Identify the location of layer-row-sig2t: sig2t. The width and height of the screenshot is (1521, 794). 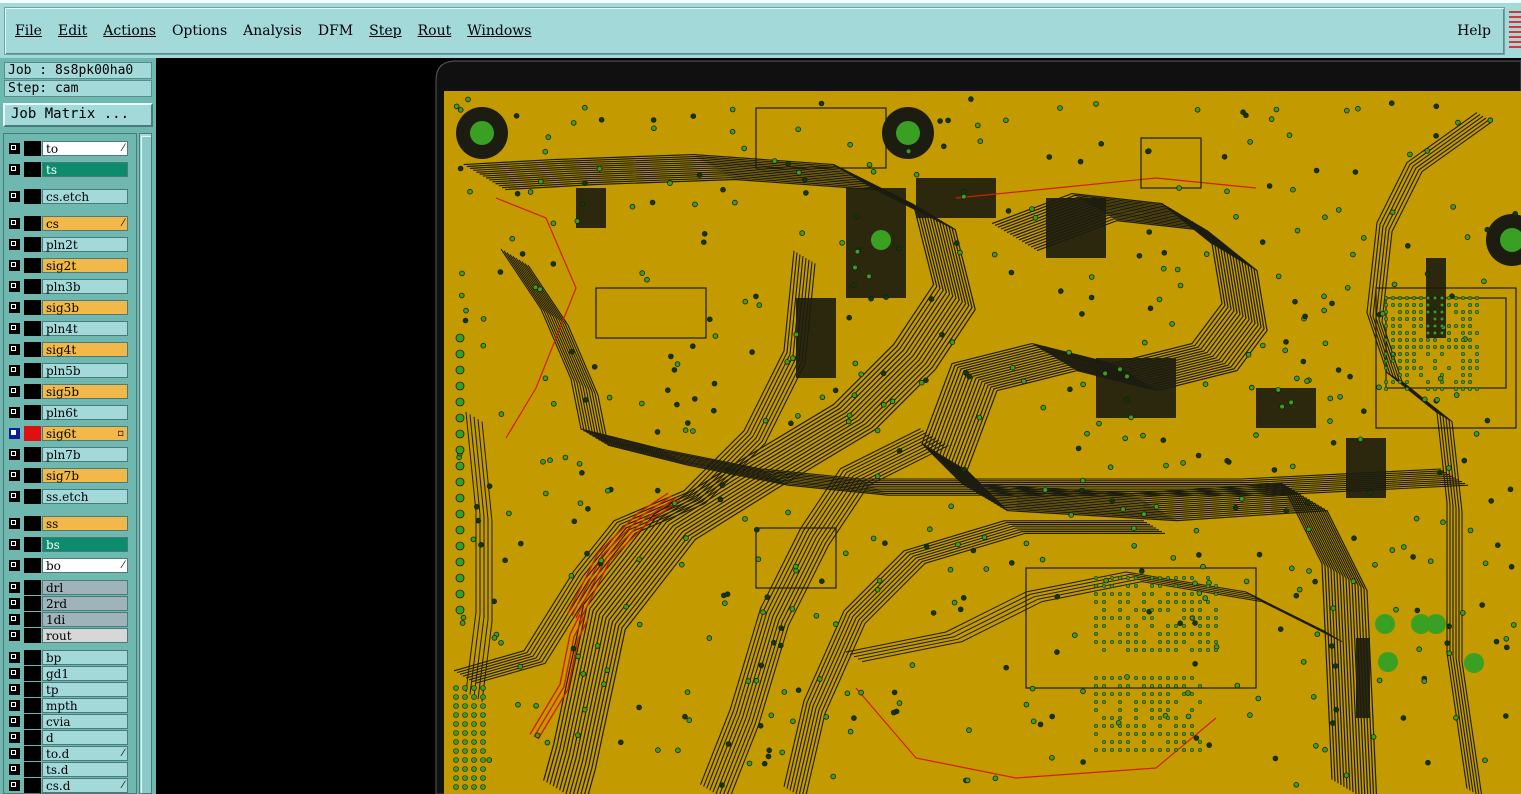
(70, 265).